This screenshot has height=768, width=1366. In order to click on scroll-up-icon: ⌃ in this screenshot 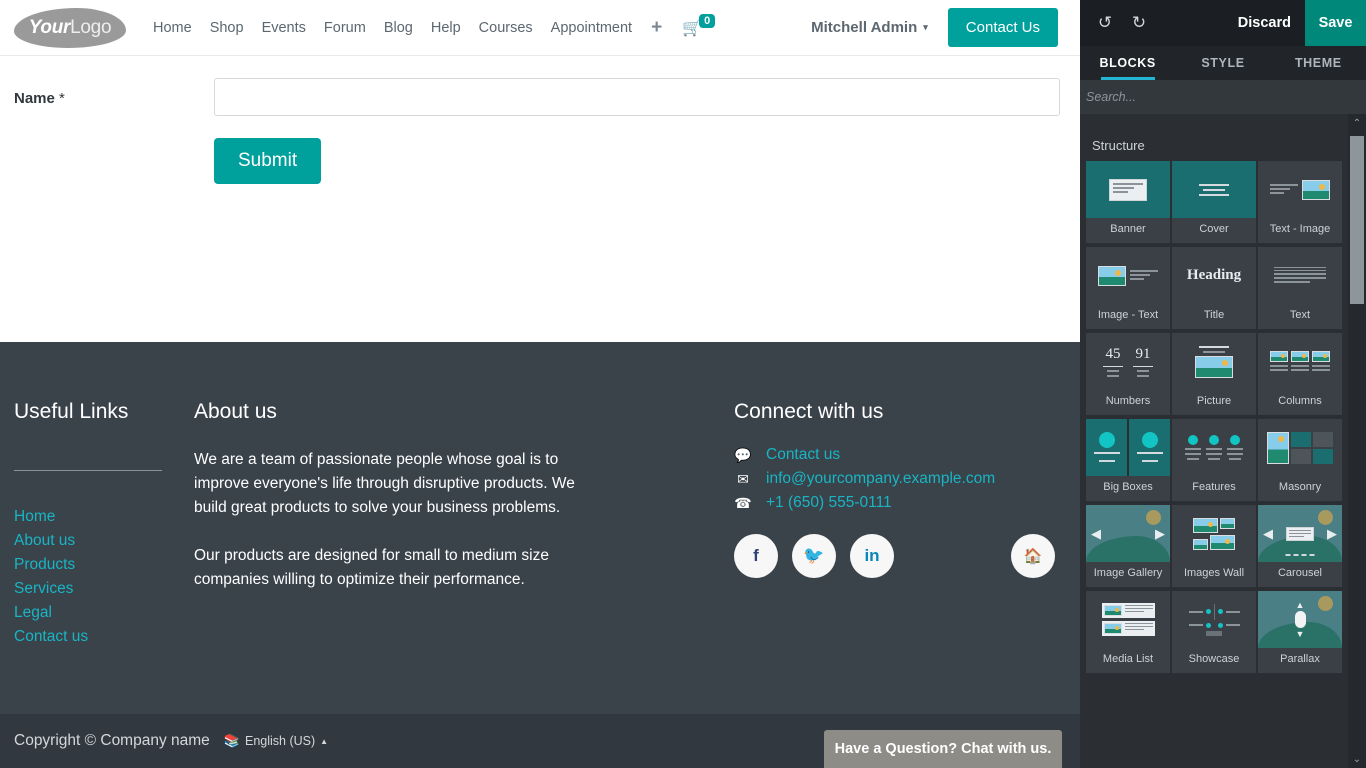, I will do `click(1357, 123)`.